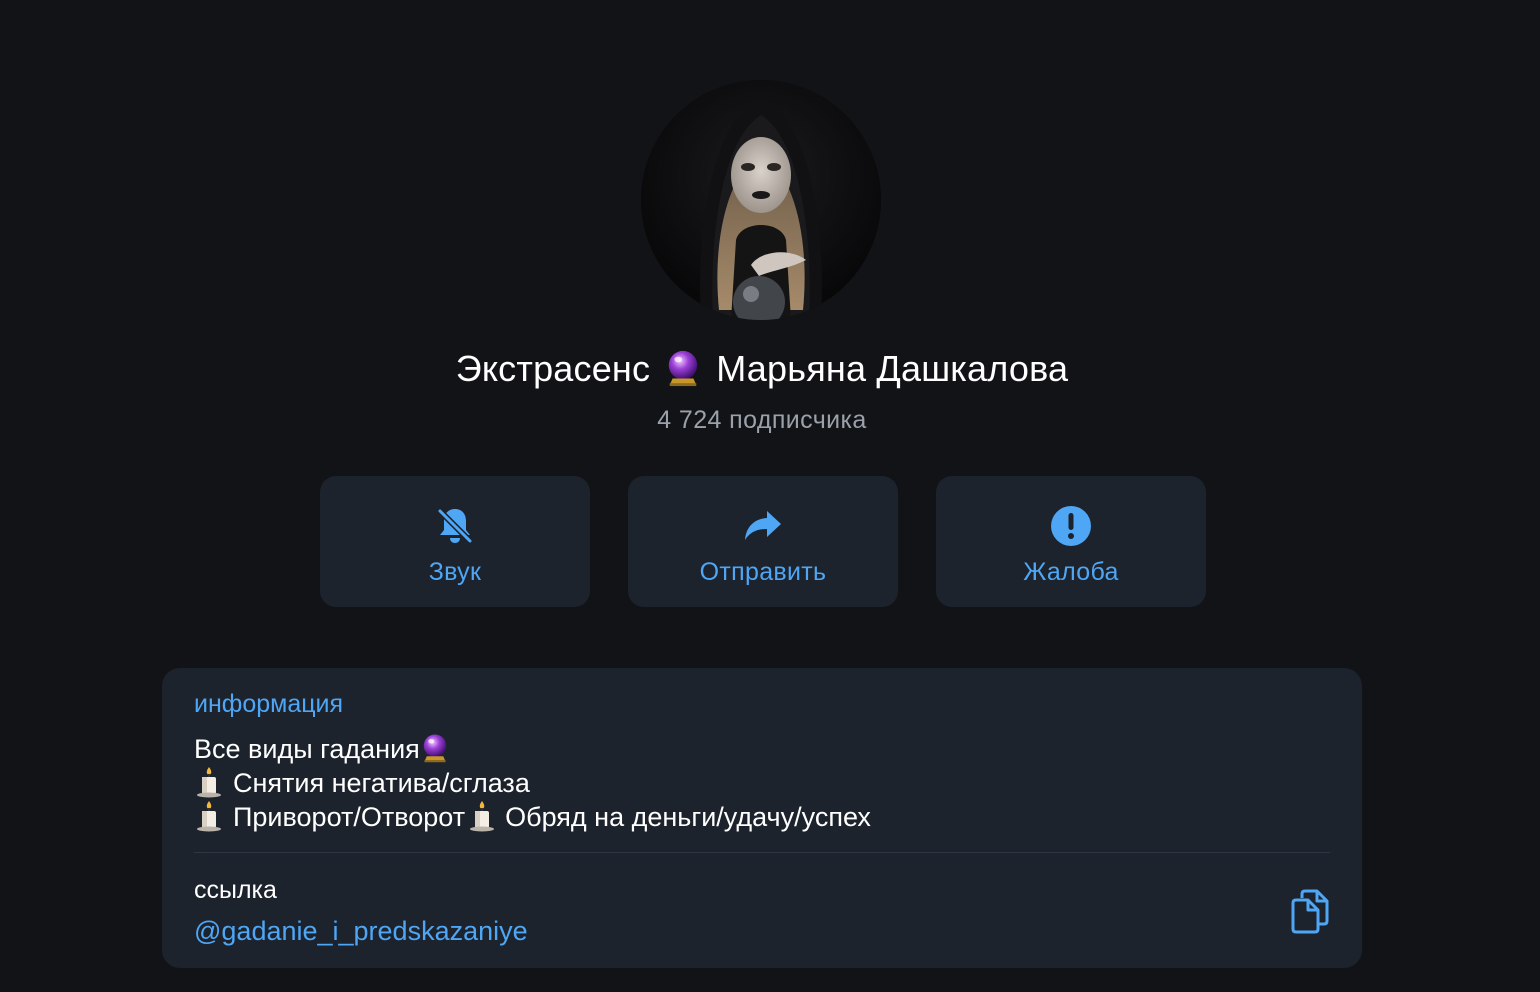 This screenshot has width=1540, height=992. What do you see at coordinates (1071, 526) in the screenshot?
I see `exclamation-circle-icon` at bounding box center [1071, 526].